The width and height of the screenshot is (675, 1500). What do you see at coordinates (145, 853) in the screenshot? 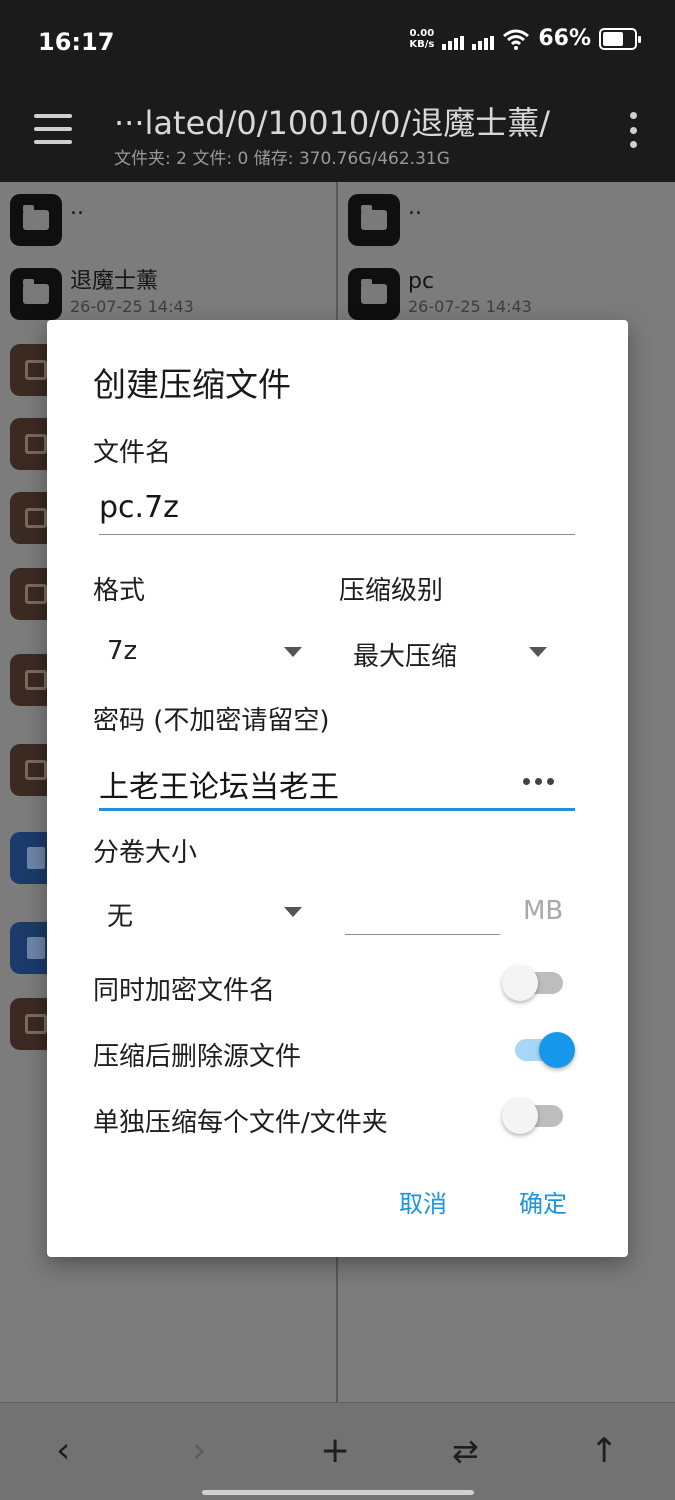
I see `split-size-label: 分卷大小` at bounding box center [145, 853].